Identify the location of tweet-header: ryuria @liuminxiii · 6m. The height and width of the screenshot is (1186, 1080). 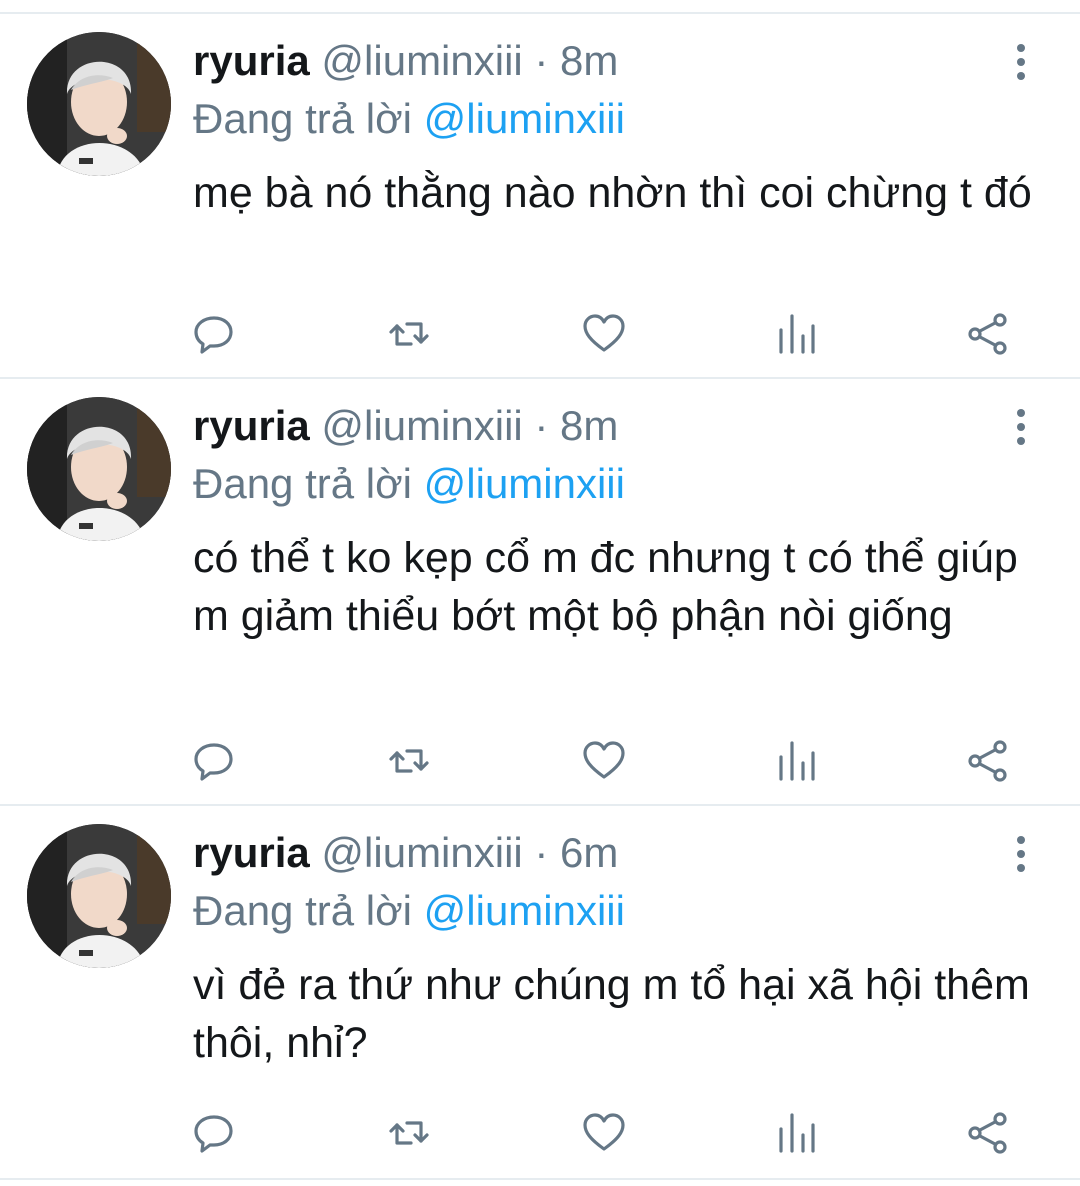
(405, 853).